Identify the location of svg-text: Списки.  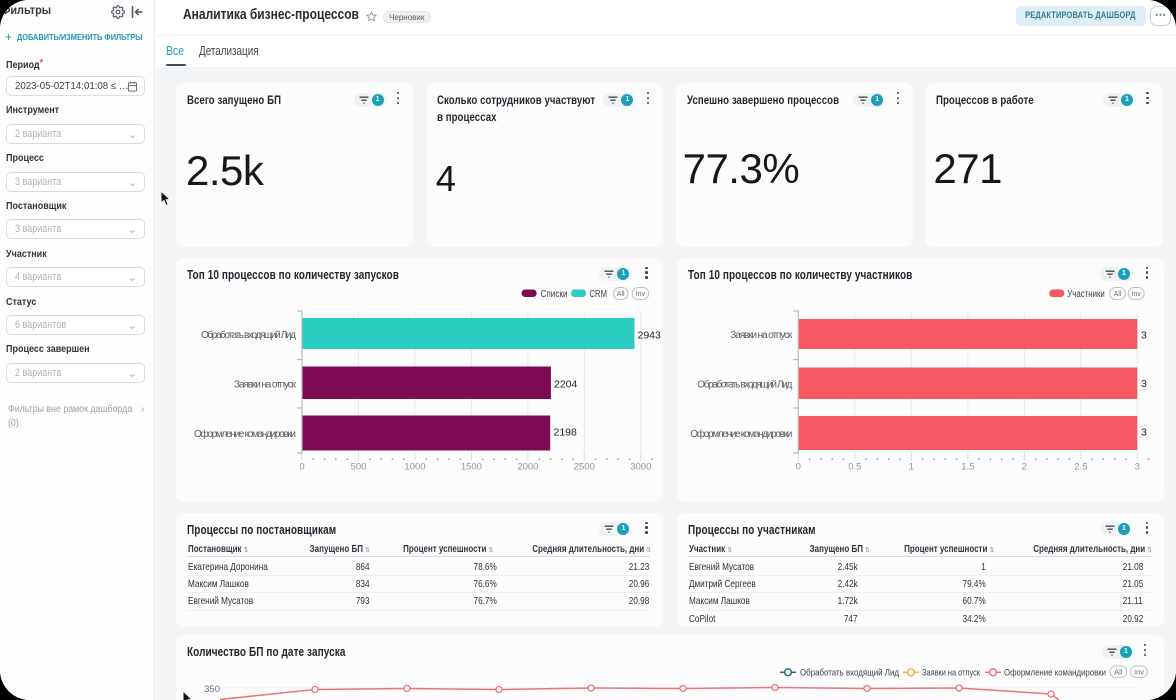
(554, 294).